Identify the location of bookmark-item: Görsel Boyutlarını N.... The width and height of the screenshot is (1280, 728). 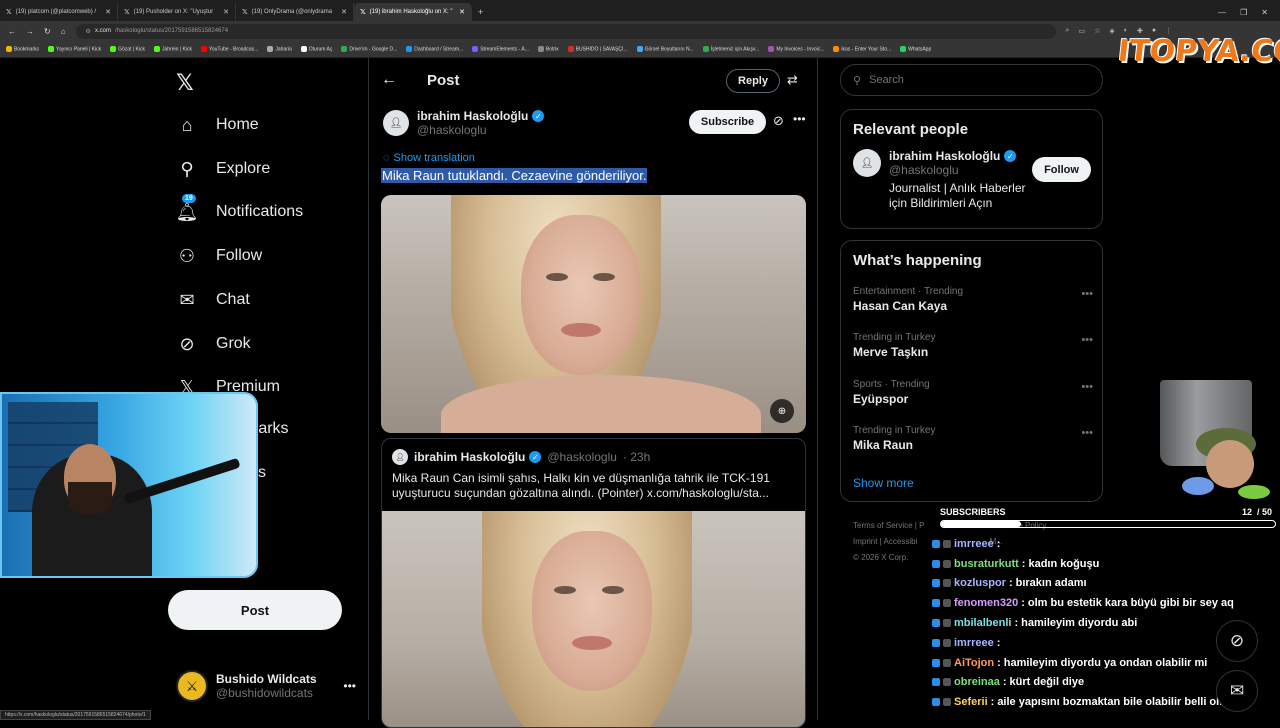
(665, 48).